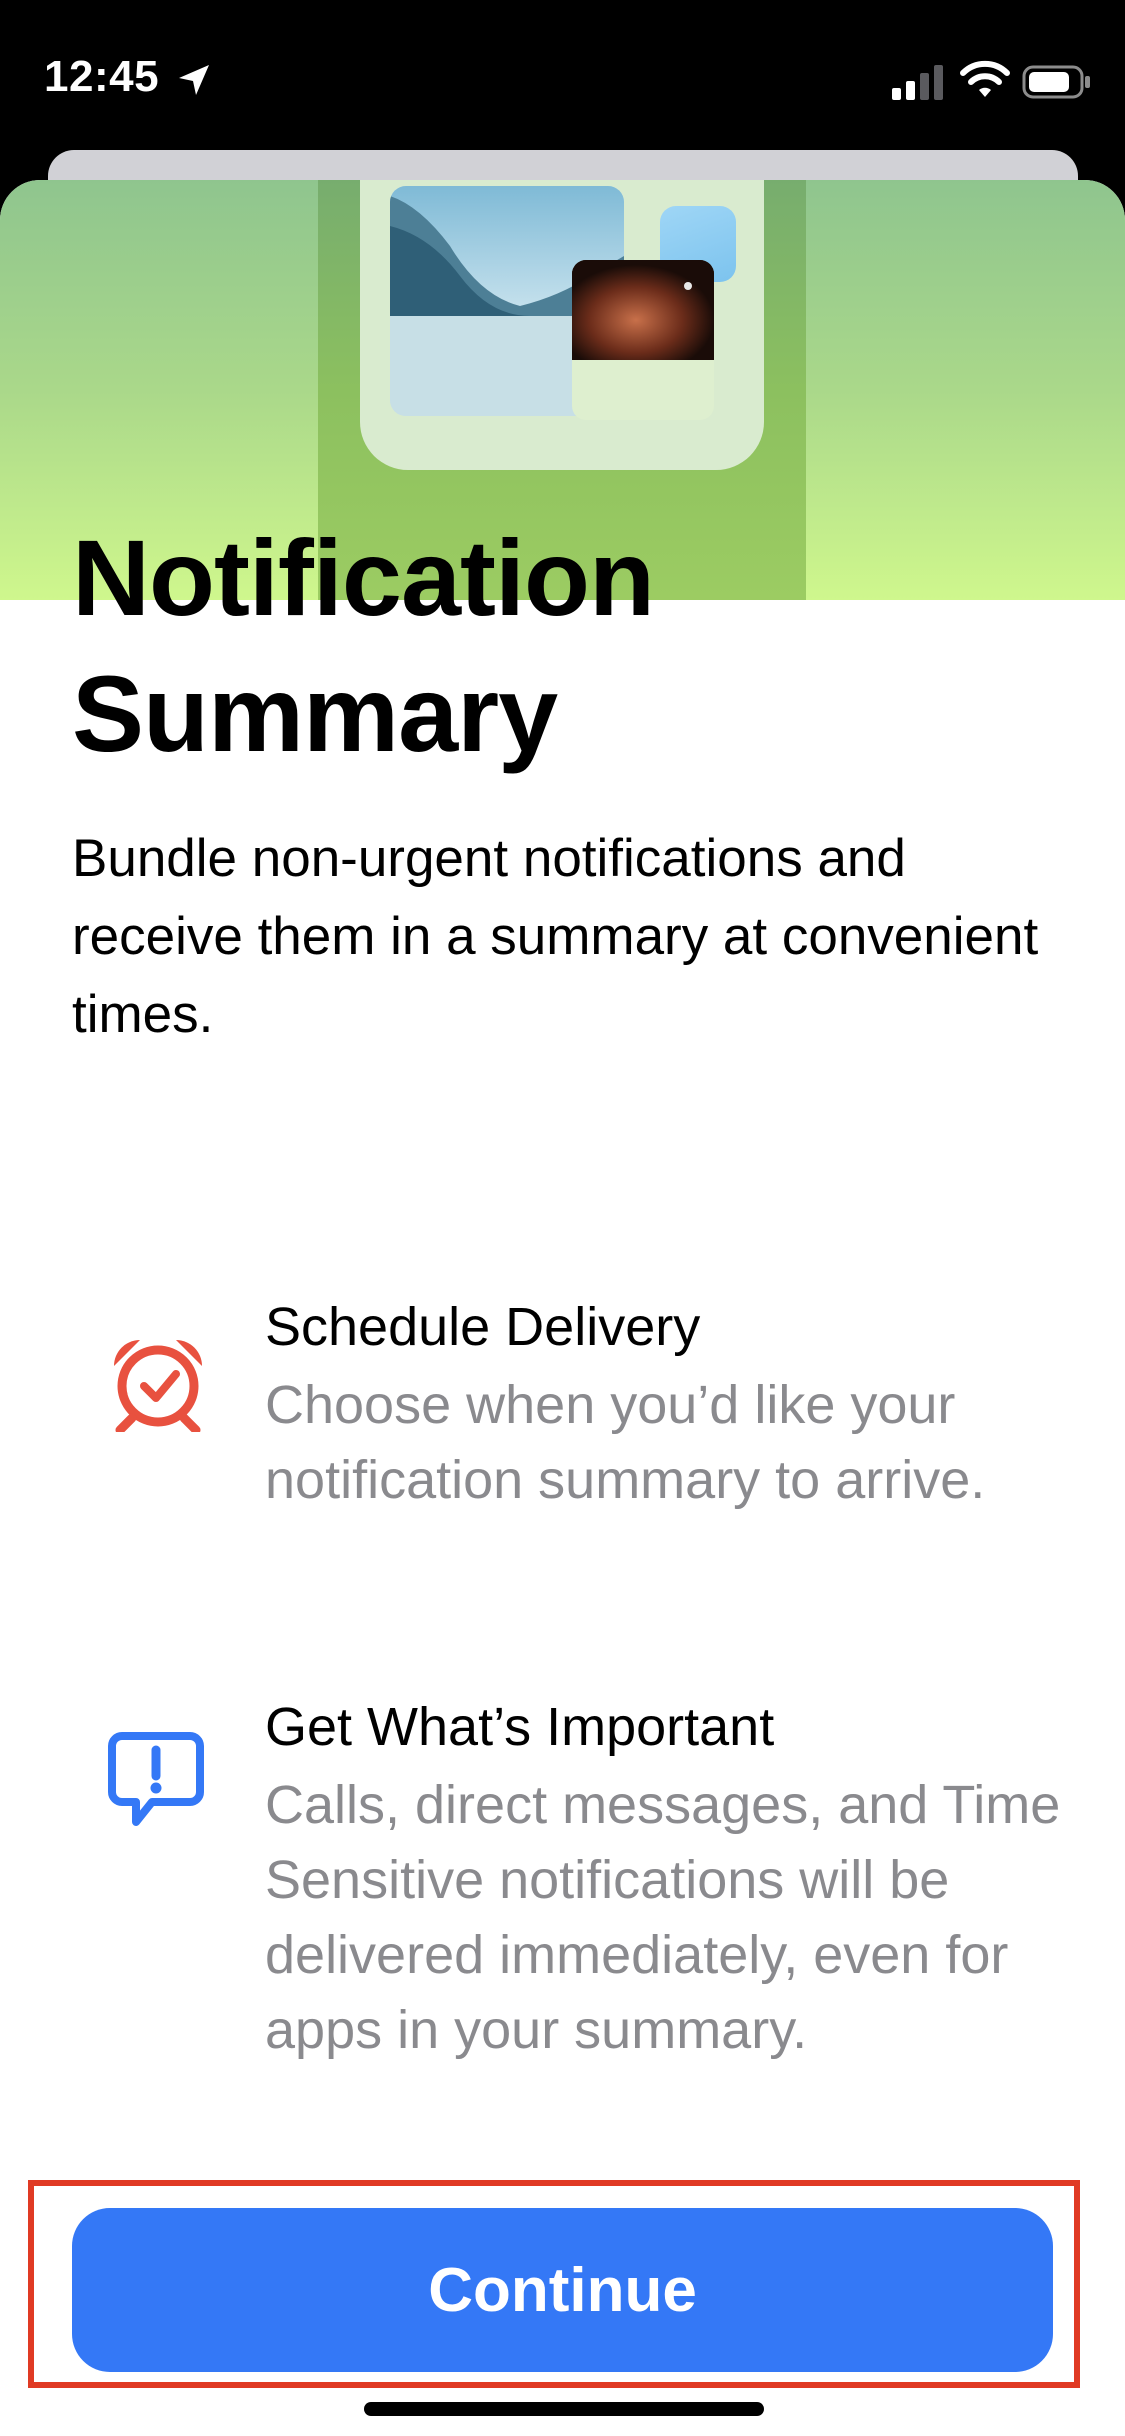  I want to click on home-indicator, so click(564, 2409).